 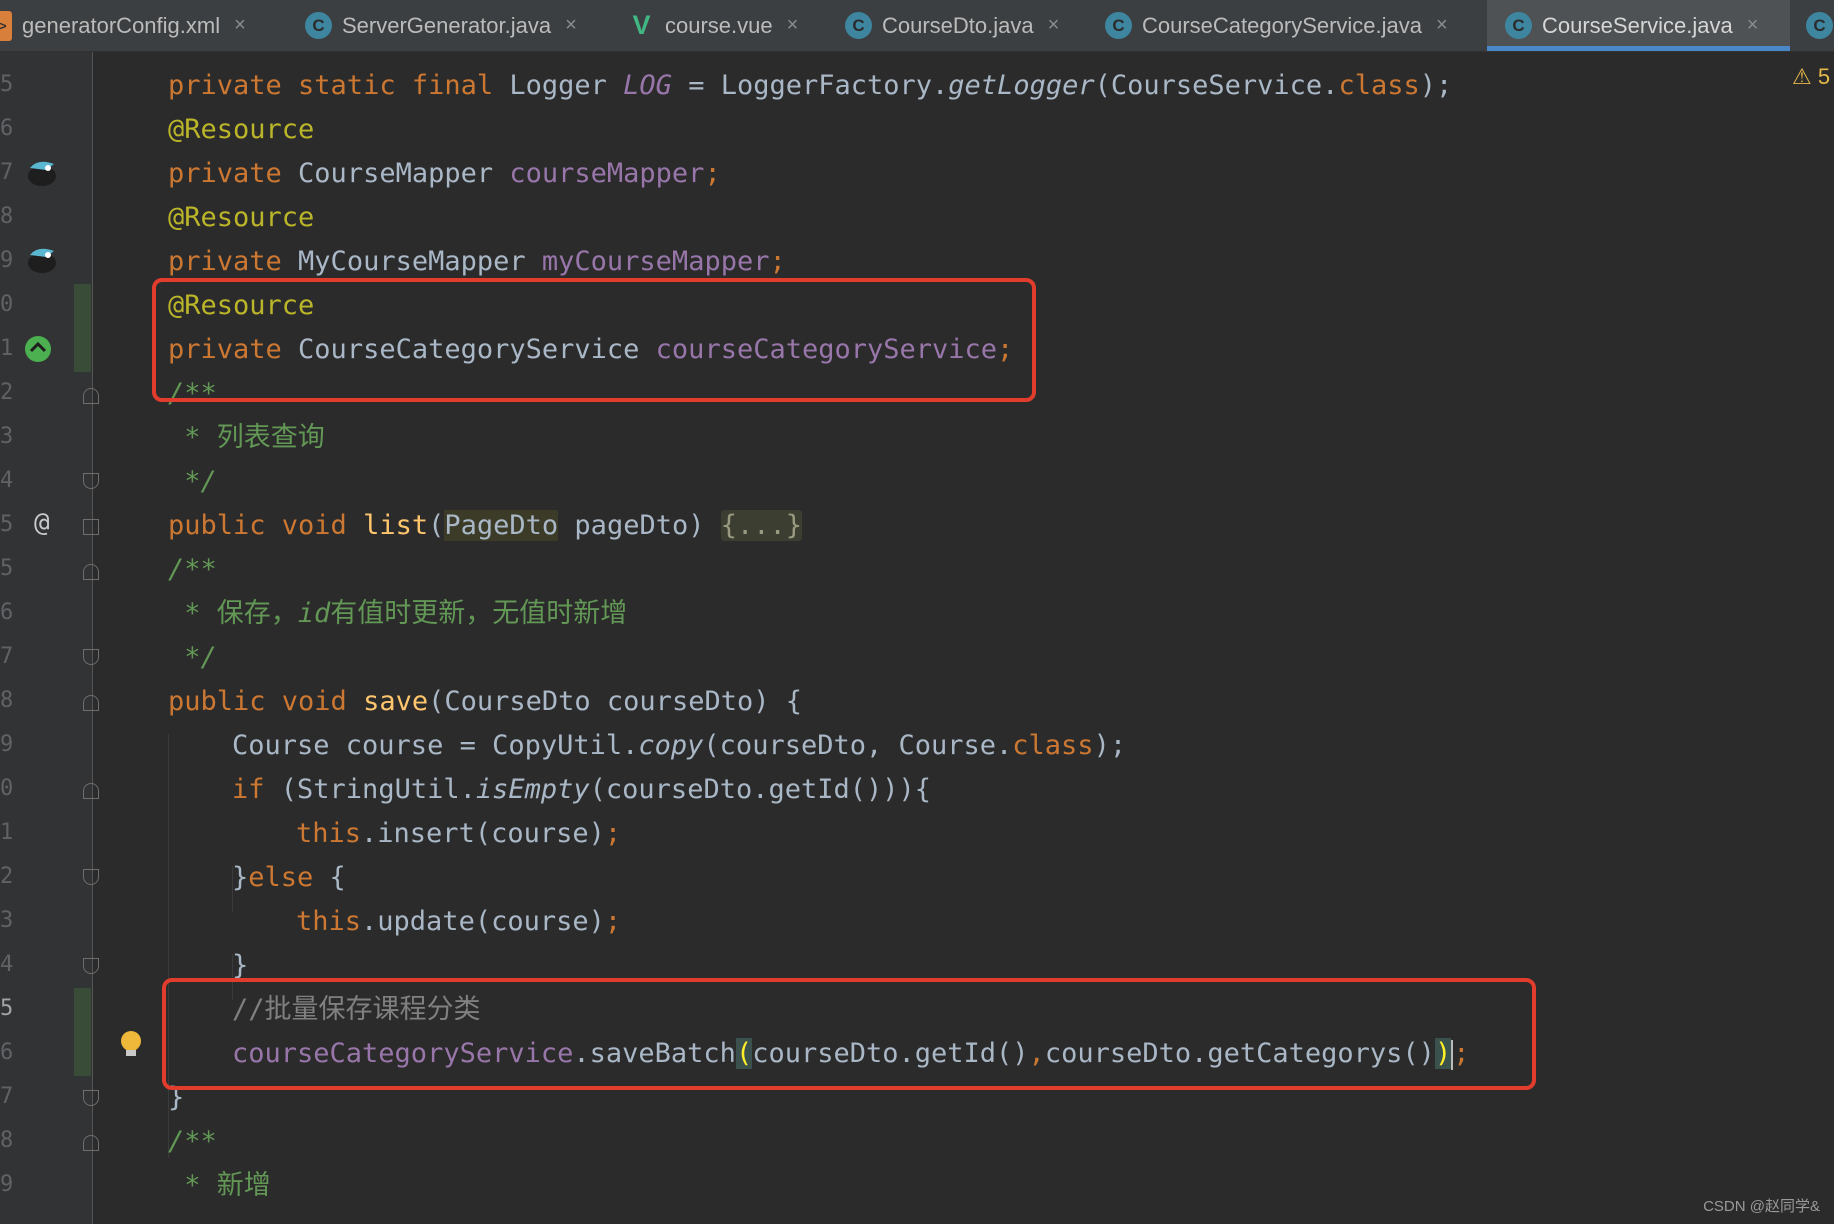 What do you see at coordinates (1761, 1206) in the screenshot?
I see `watermark: CSDN @赵同学&` at bounding box center [1761, 1206].